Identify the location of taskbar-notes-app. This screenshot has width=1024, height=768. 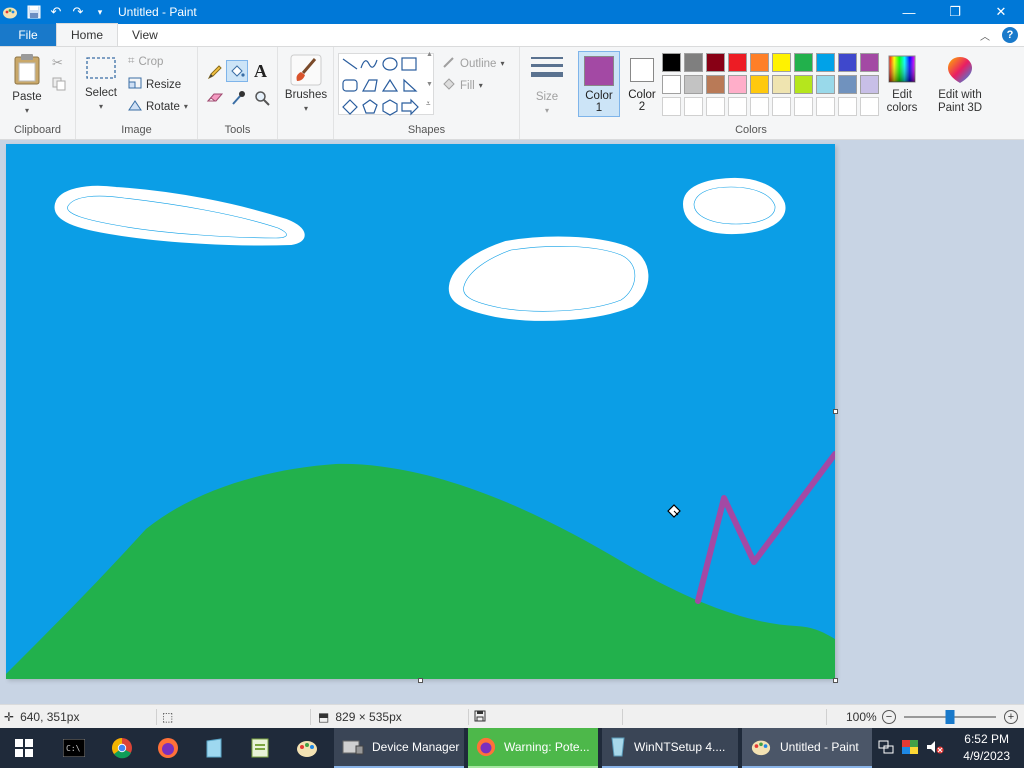
(214, 748).